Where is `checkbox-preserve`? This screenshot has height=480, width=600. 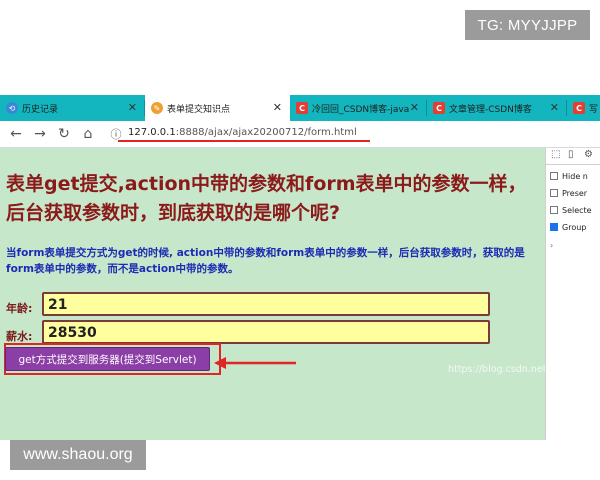 checkbox-preserve is located at coordinates (554, 193).